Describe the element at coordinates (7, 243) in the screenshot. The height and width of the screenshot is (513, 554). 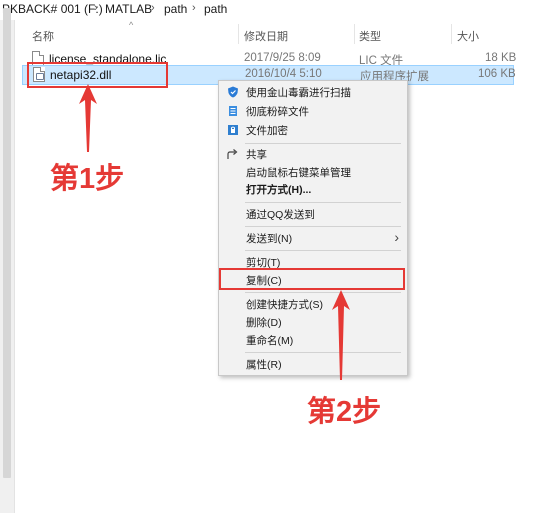
I see `scrollbar-thumb` at that location.